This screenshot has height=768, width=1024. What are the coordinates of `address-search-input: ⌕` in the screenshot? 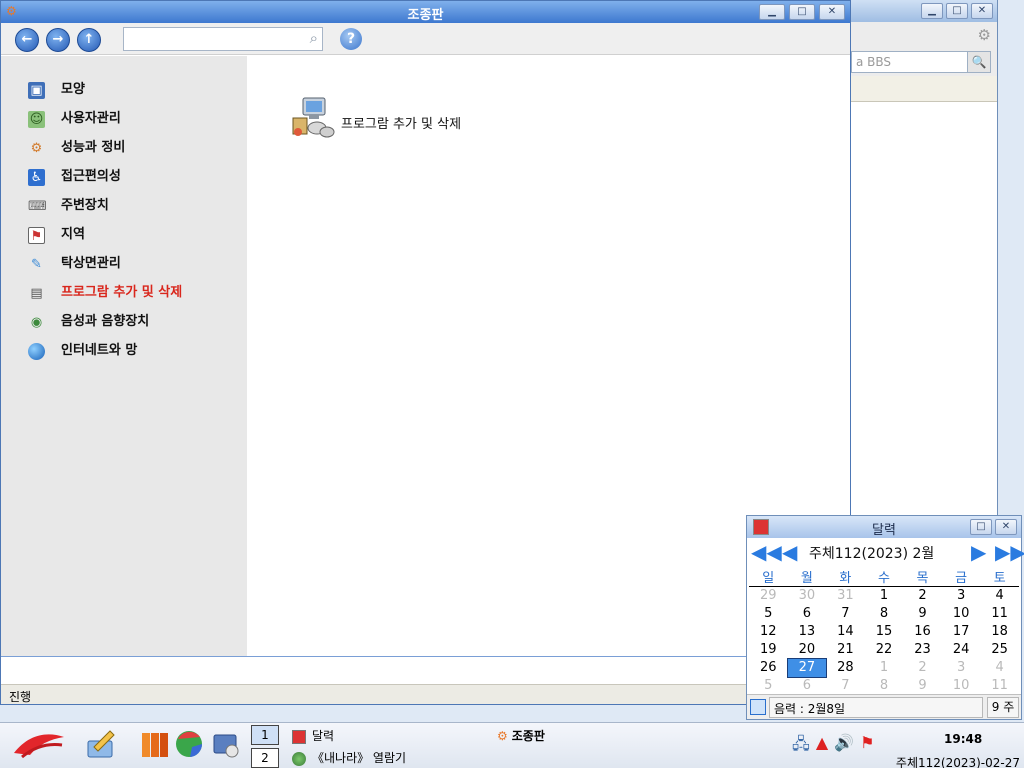 It's located at (223, 39).